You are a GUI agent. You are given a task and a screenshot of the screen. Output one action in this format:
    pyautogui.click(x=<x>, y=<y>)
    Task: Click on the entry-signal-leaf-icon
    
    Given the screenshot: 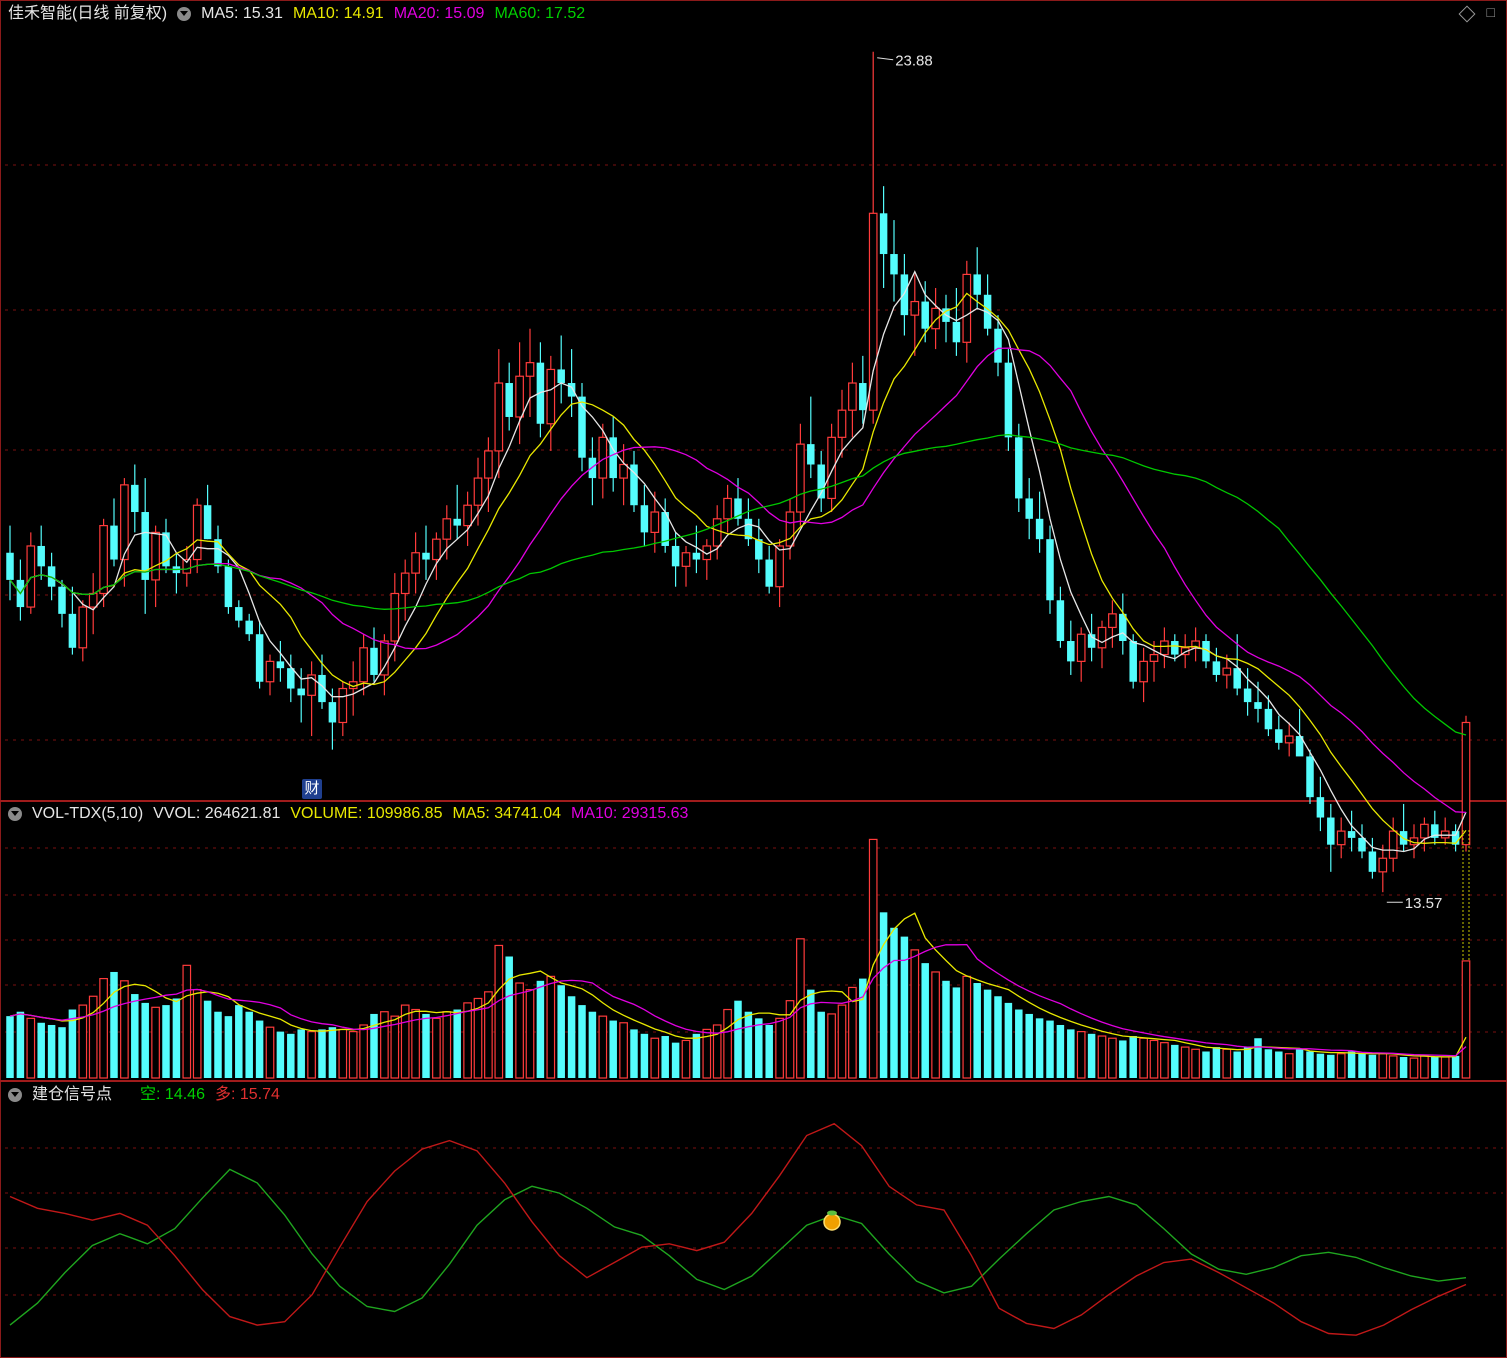 What is the action you would take?
    pyautogui.click(x=832, y=1213)
    